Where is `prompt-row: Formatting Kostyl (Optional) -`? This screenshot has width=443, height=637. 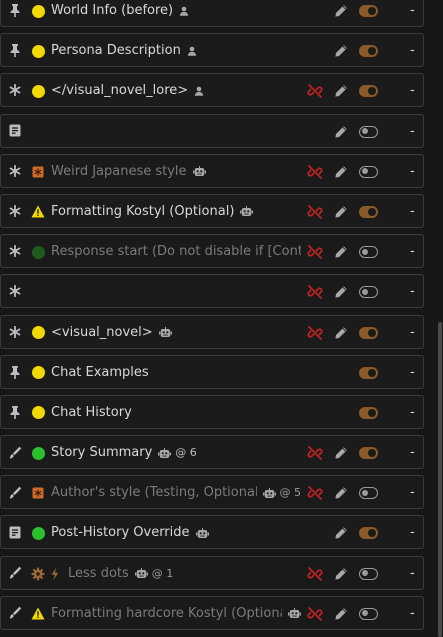 prompt-row: Formatting Kostyl (Optional) - is located at coordinates (212, 211).